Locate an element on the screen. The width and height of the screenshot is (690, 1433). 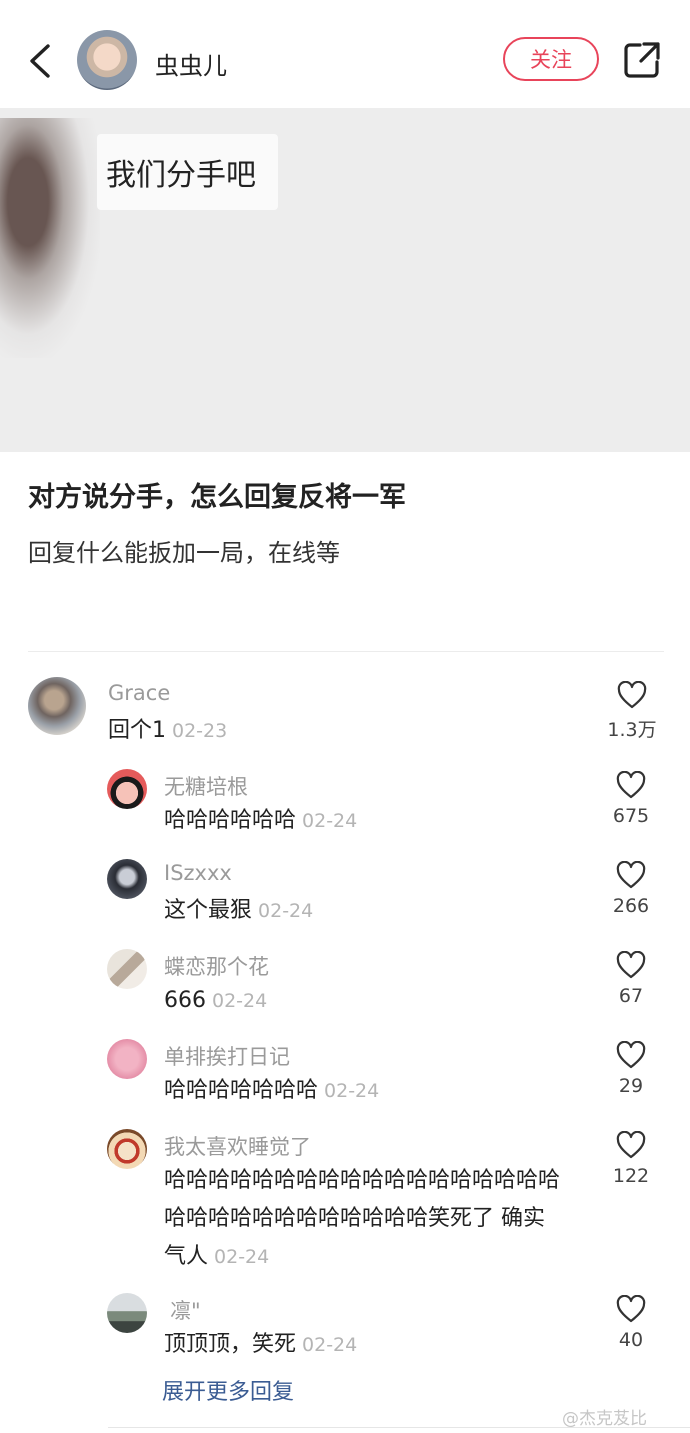
comment-text: 哈哈哈哈哈哈哈 02-24 is located at coordinates (271, 1091).